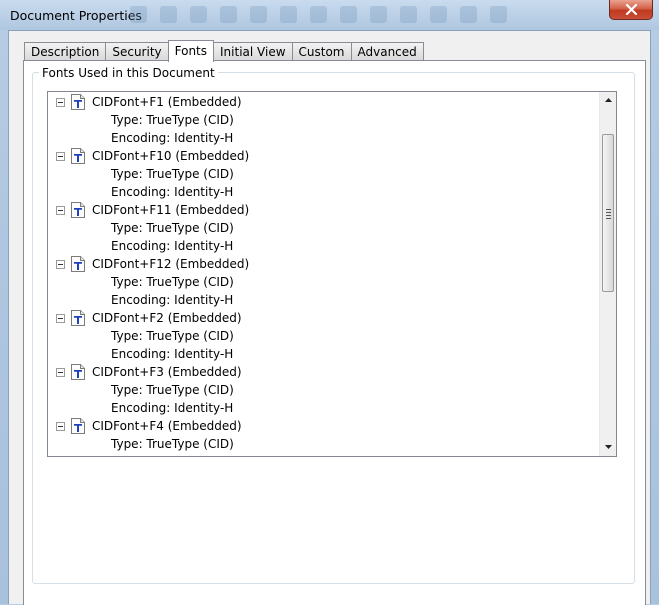 This screenshot has height=605, width=659. Describe the element at coordinates (324, 318) in the screenshot. I see `font-item-row: CIDFont+F2 (Embedded)` at that location.